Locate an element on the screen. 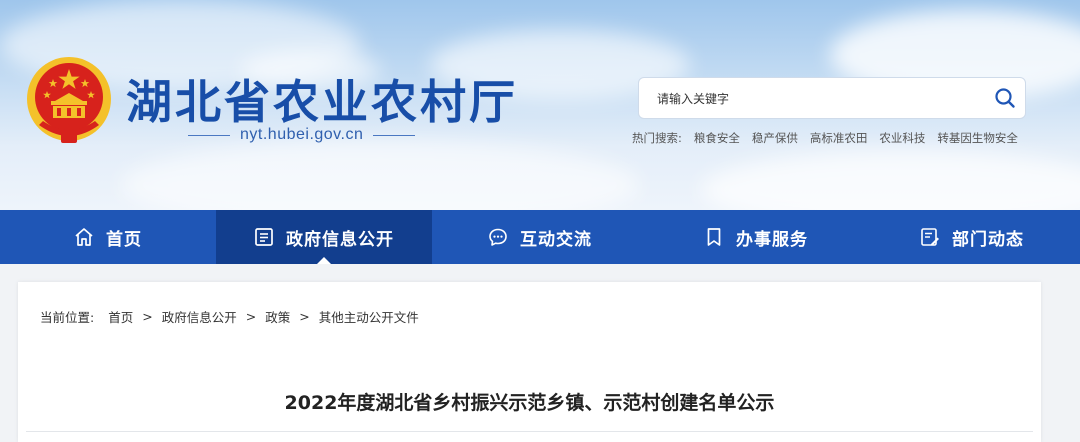 This screenshot has height=442, width=1080. chat-bubble-icon is located at coordinates (498, 237).